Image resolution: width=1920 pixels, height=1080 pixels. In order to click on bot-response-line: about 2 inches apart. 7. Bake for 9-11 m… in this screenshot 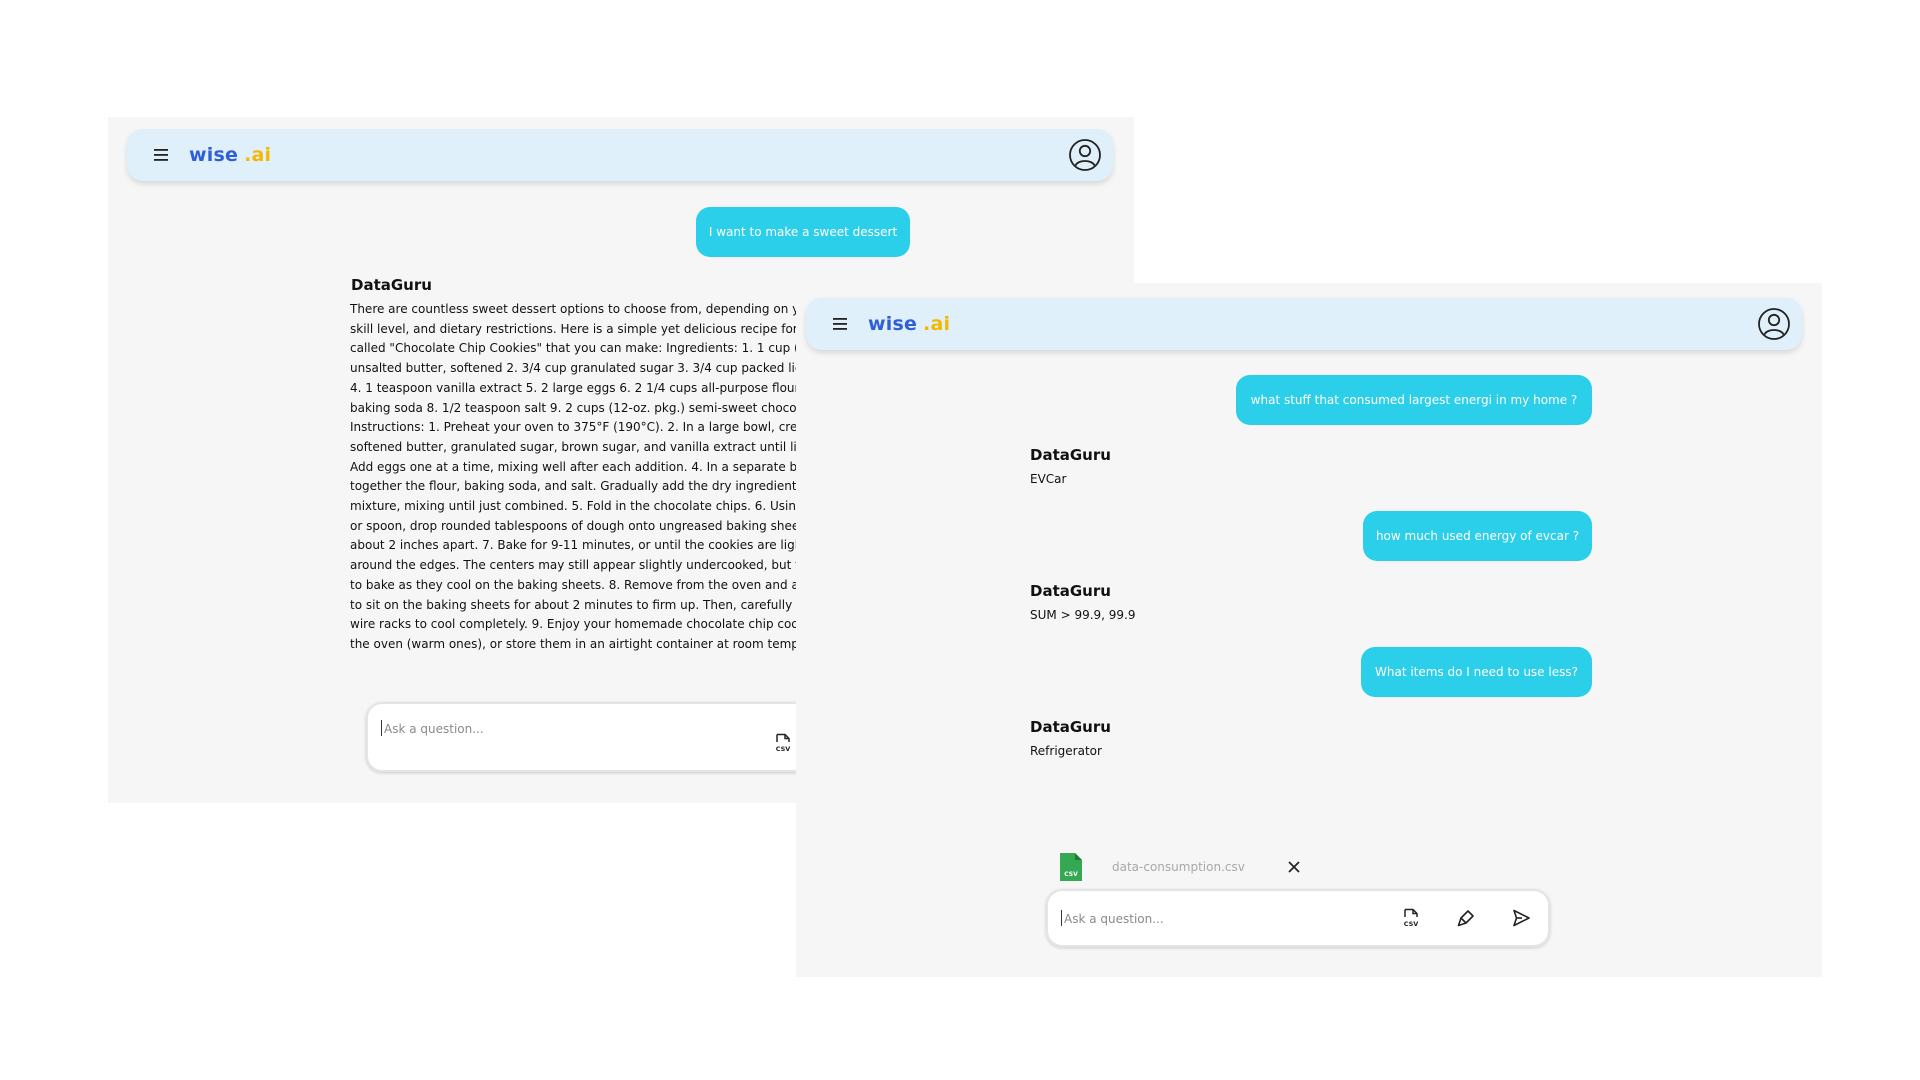, I will do `click(579, 545)`.